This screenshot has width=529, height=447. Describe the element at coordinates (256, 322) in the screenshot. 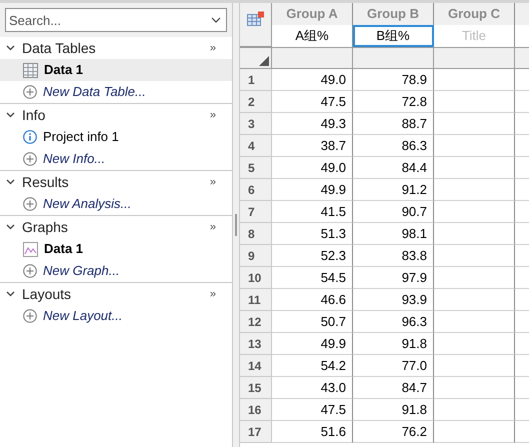

I see `row-number: 12` at that location.